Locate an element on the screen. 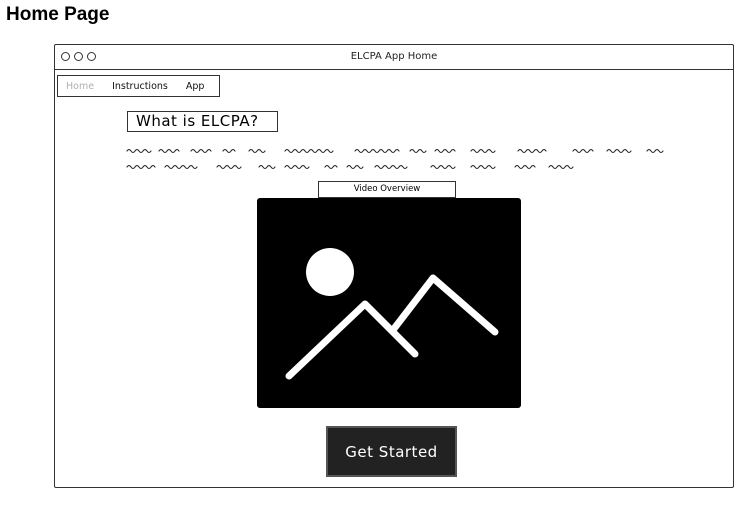 Image resolution: width=755 pixels, height=508 pixels. video-player is located at coordinates (389, 303).